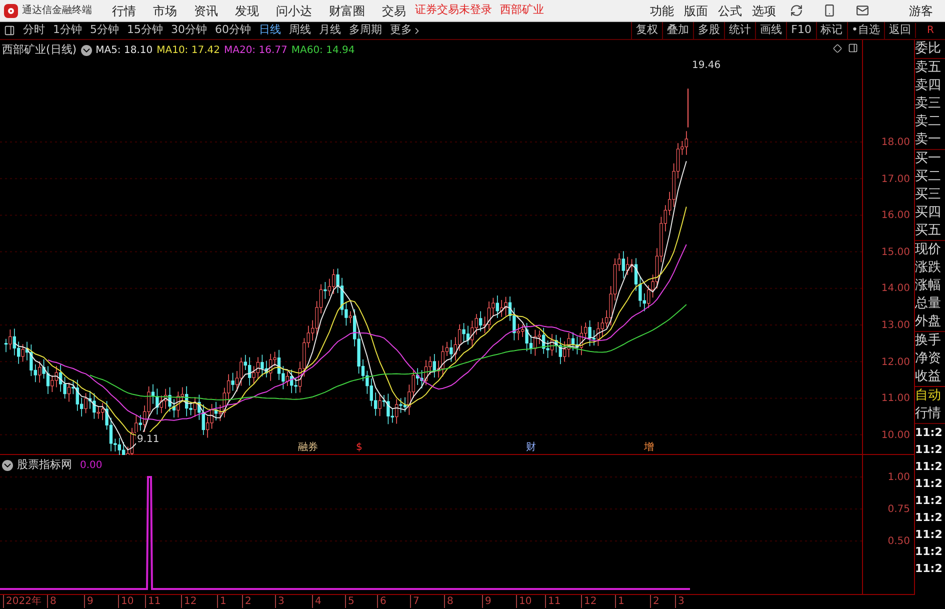  What do you see at coordinates (921, 11) in the screenshot?
I see `user-label: 游客` at bounding box center [921, 11].